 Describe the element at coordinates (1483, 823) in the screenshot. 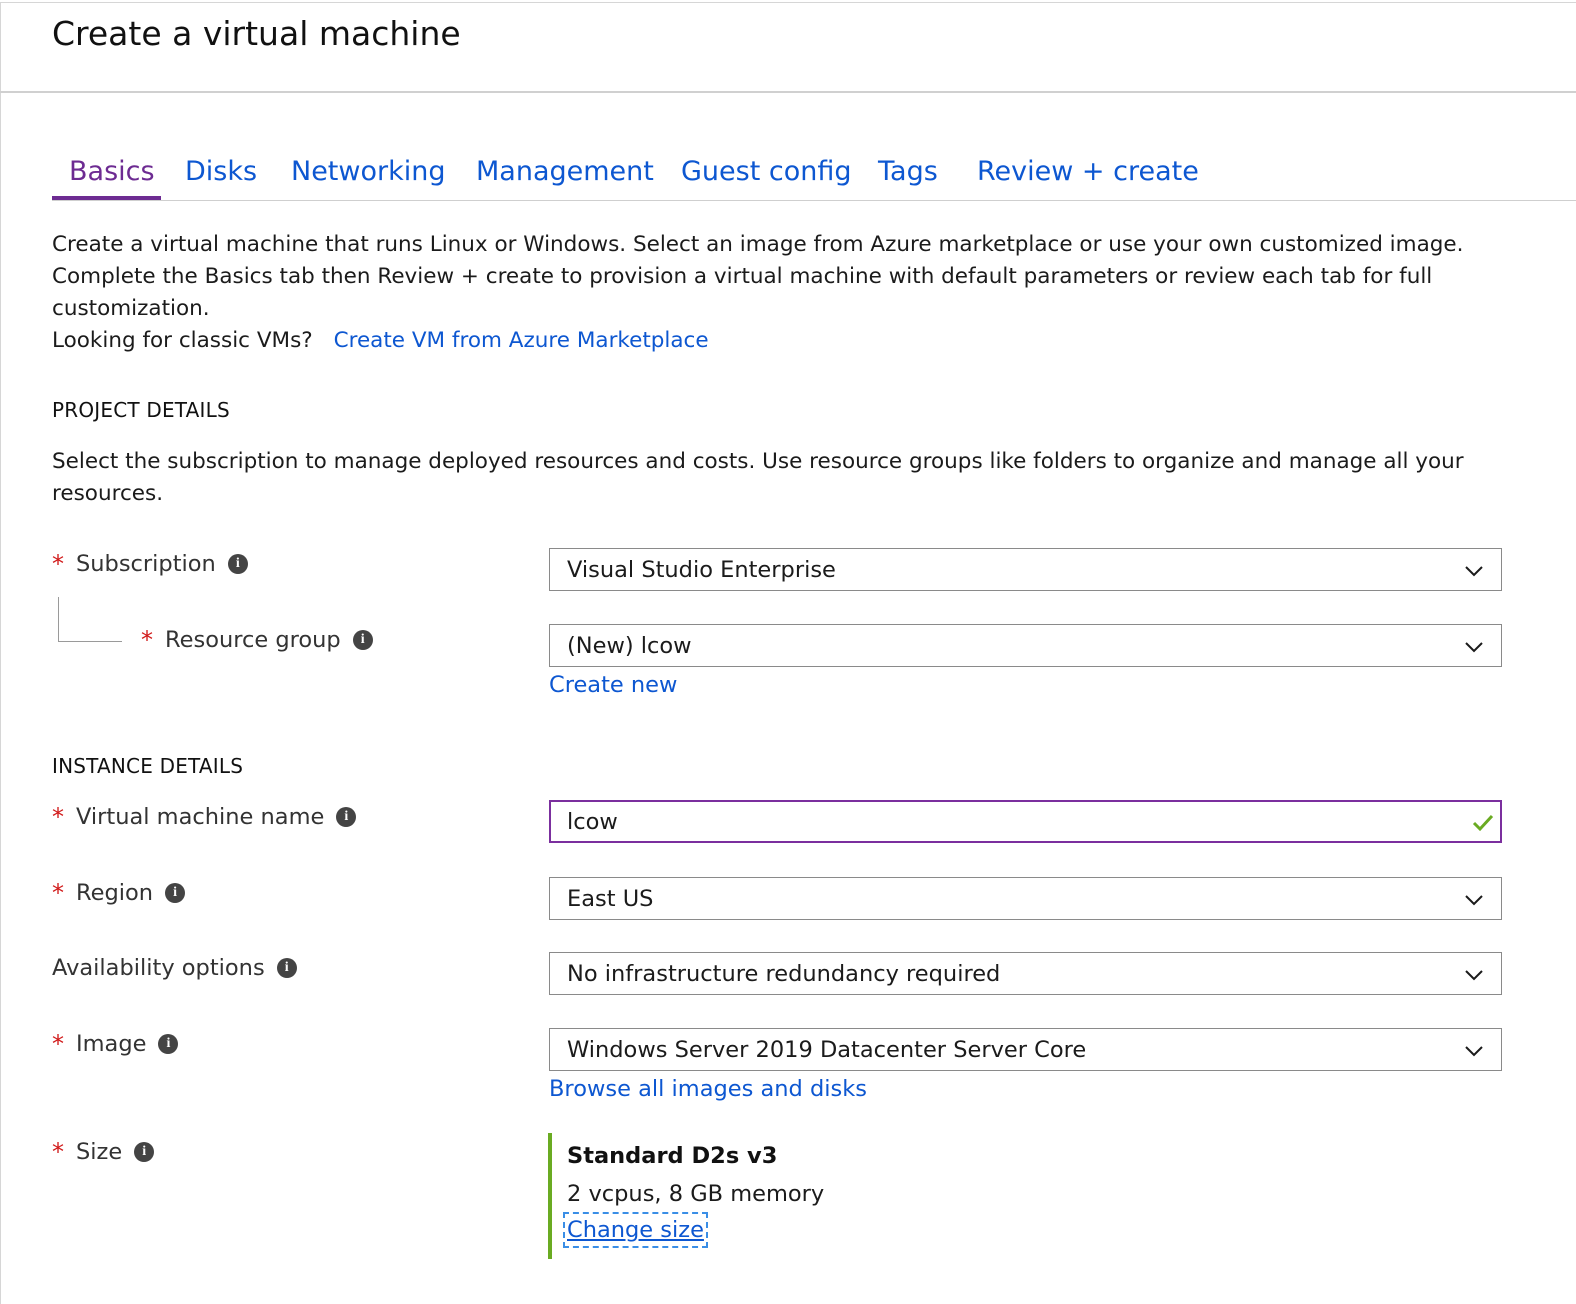

I see `checkmark-icon` at that location.